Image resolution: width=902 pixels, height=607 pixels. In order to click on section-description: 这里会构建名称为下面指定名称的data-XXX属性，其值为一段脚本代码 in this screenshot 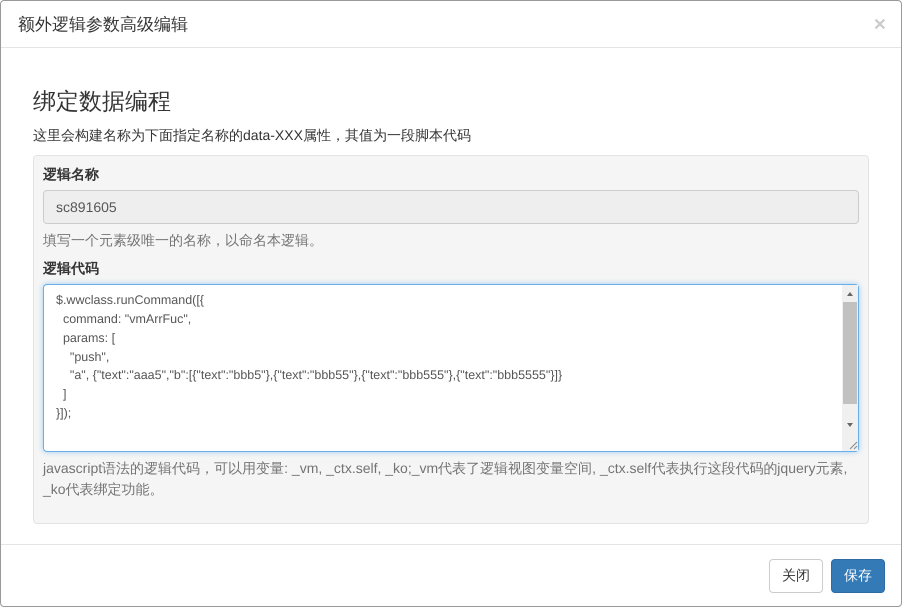, I will do `click(252, 136)`.